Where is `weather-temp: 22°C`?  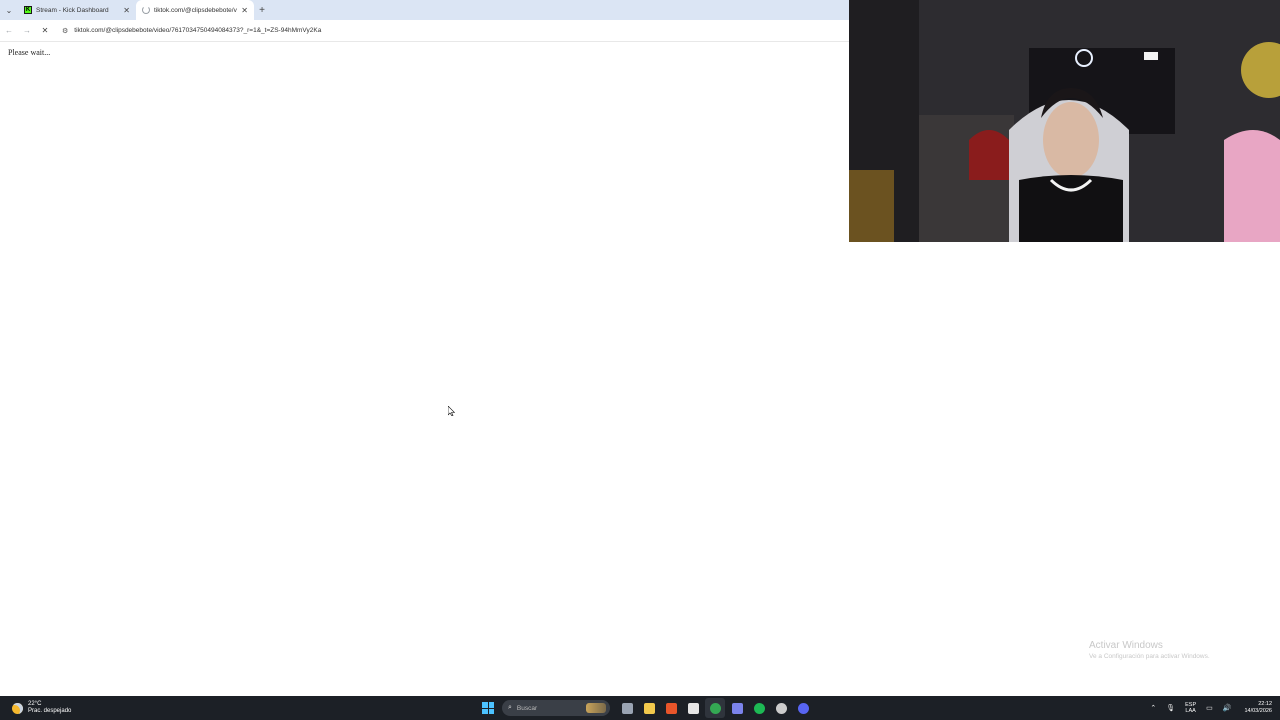
weather-temp: 22°C is located at coordinates (35, 704).